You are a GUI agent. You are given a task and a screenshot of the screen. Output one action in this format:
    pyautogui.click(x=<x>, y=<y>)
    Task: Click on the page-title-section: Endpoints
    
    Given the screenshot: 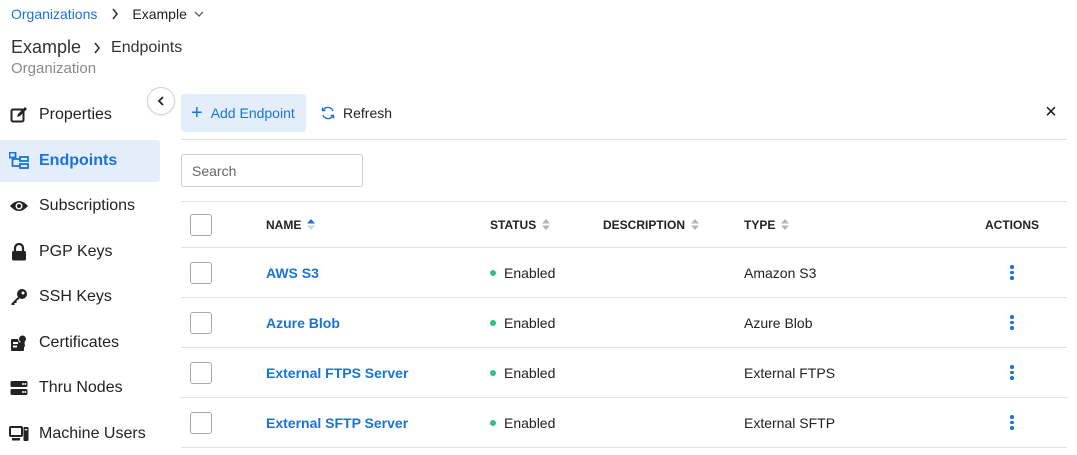 What is the action you would take?
    pyautogui.click(x=147, y=47)
    